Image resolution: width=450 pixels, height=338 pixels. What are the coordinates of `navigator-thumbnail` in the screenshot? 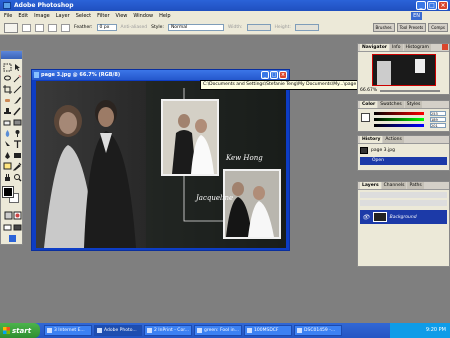 It's located at (404, 70).